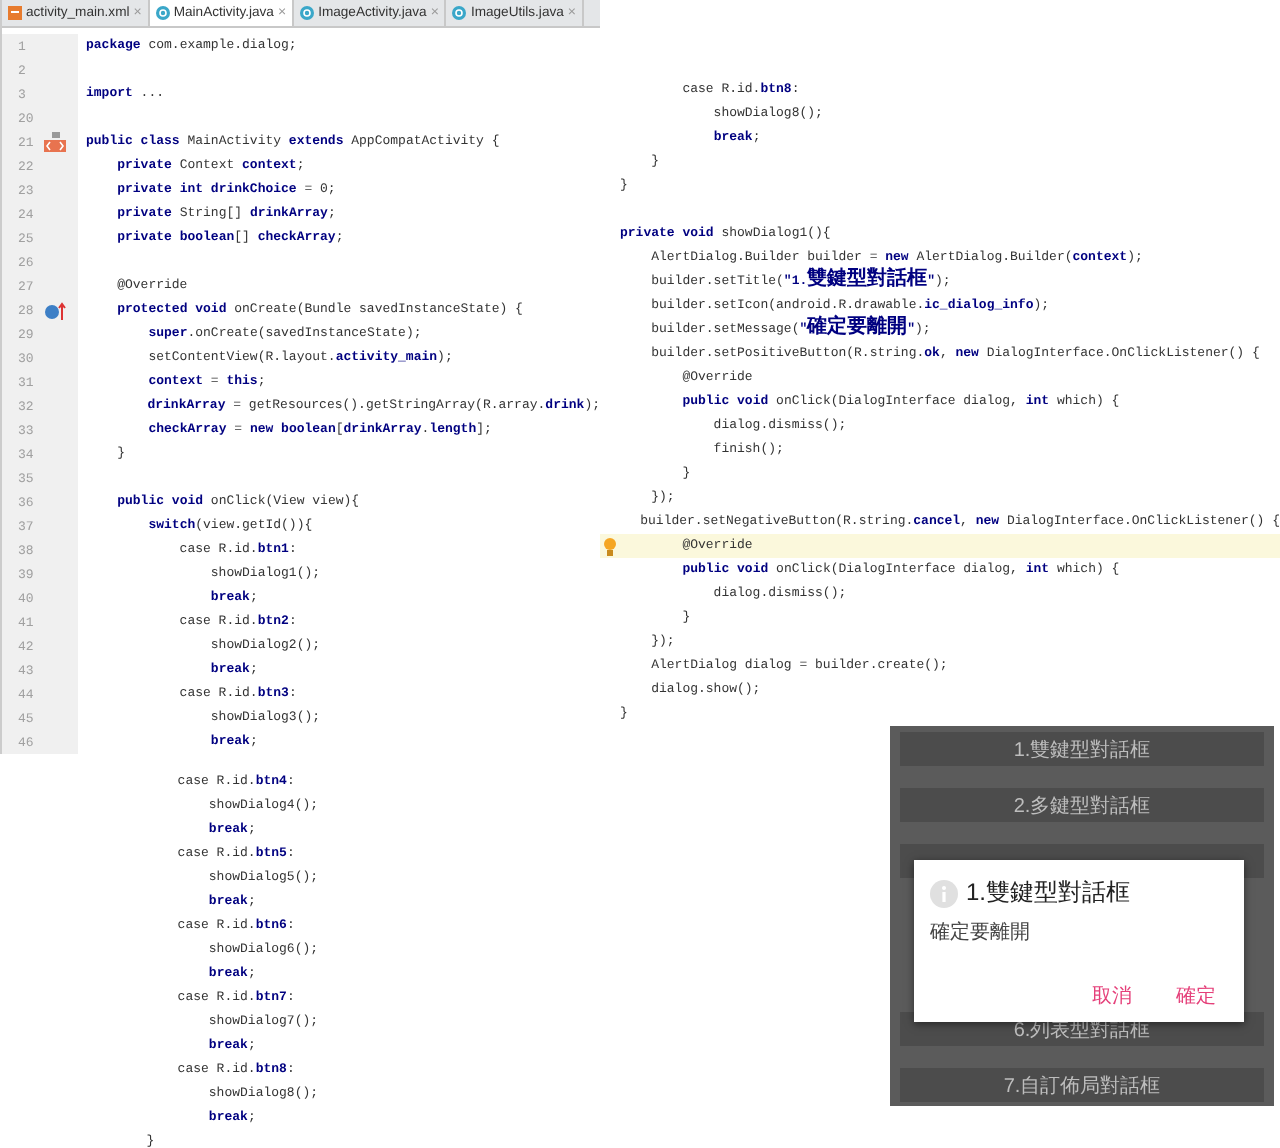 The height and width of the screenshot is (1148, 1280). I want to click on dialog-message: 確定要離開, so click(981, 932).